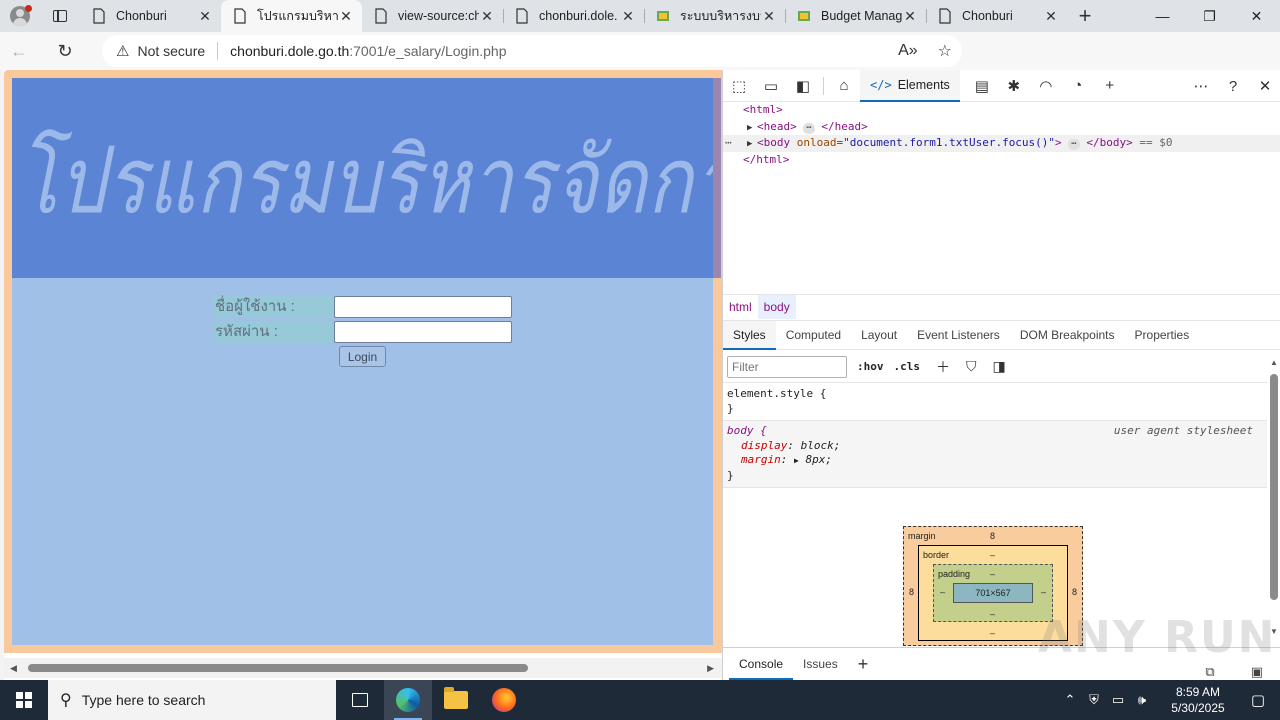 This screenshot has width=1280, height=720. What do you see at coordinates (995, 402) in the screenshot?
I see `rule-element-style: element.style { }` at bounding box center [995, 402].